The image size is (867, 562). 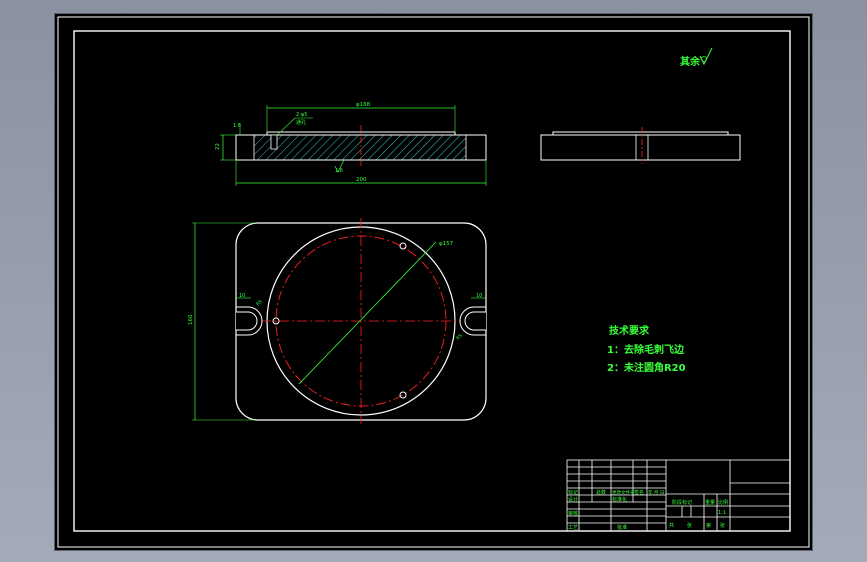 I want to click on plan-diameter-label: φ157, so click(x=446, y=244).